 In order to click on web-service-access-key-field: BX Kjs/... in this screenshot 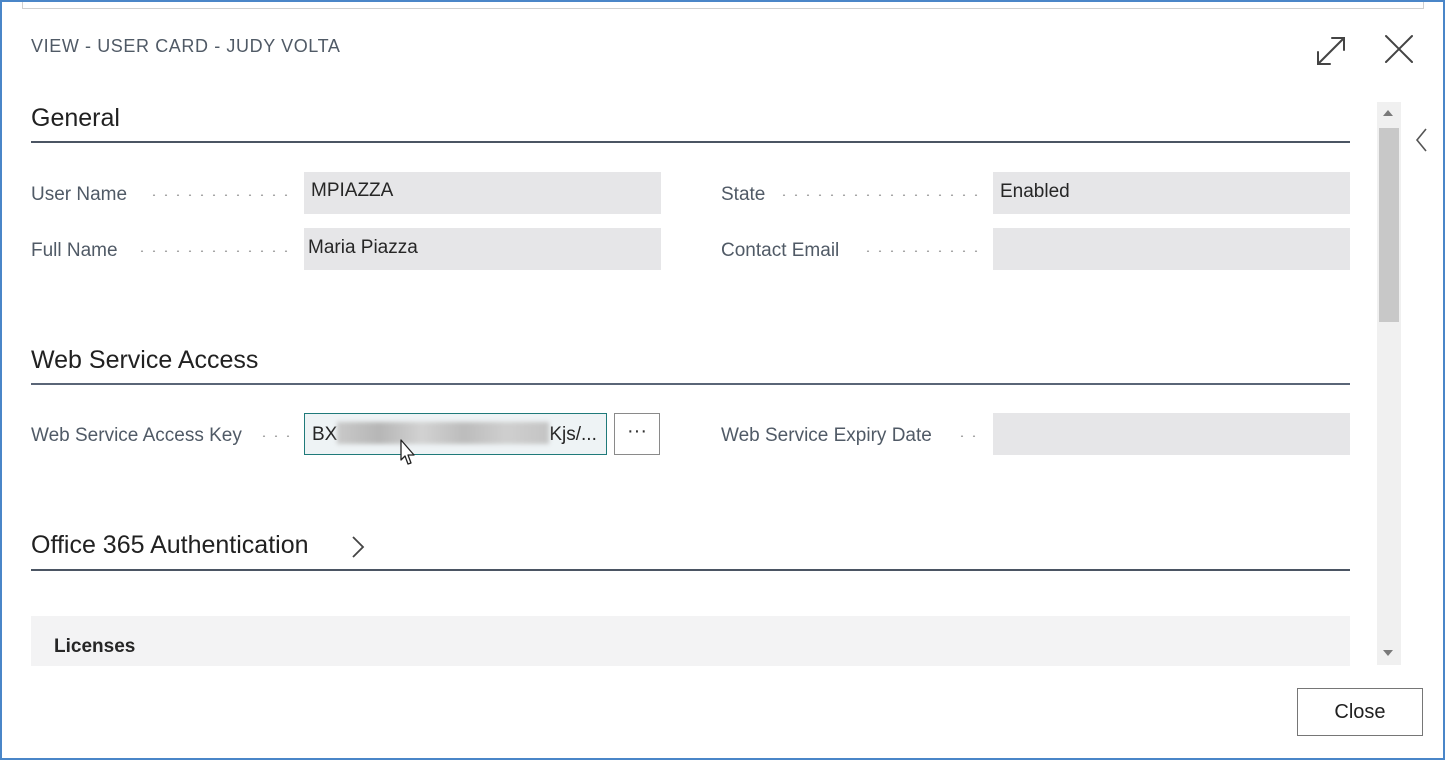, I will do `click(455, 434)`.